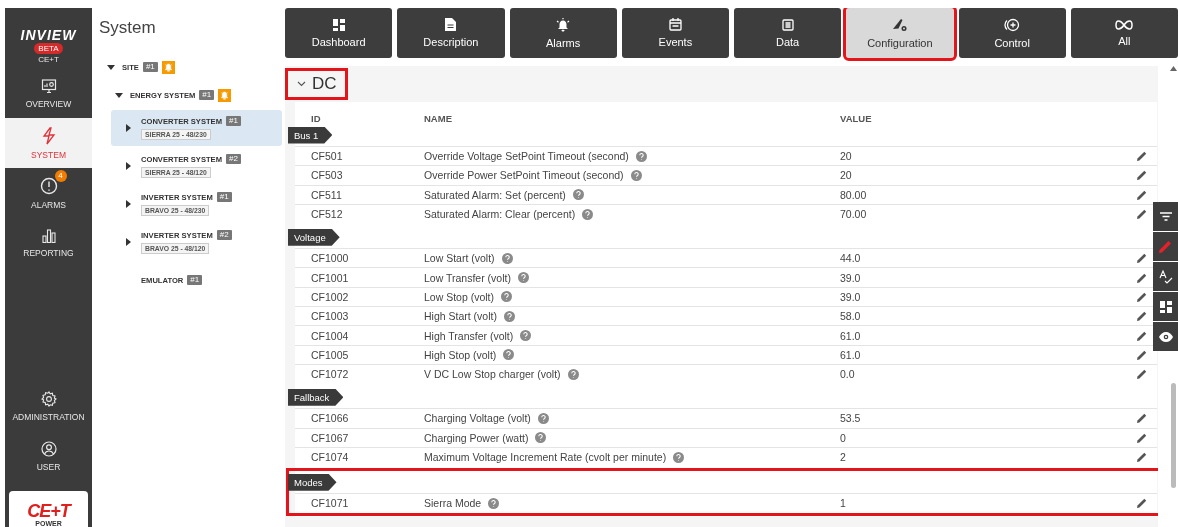 This screenshot has width=1178, height=527. I want to click on tab: Control, so click(1012, 33).